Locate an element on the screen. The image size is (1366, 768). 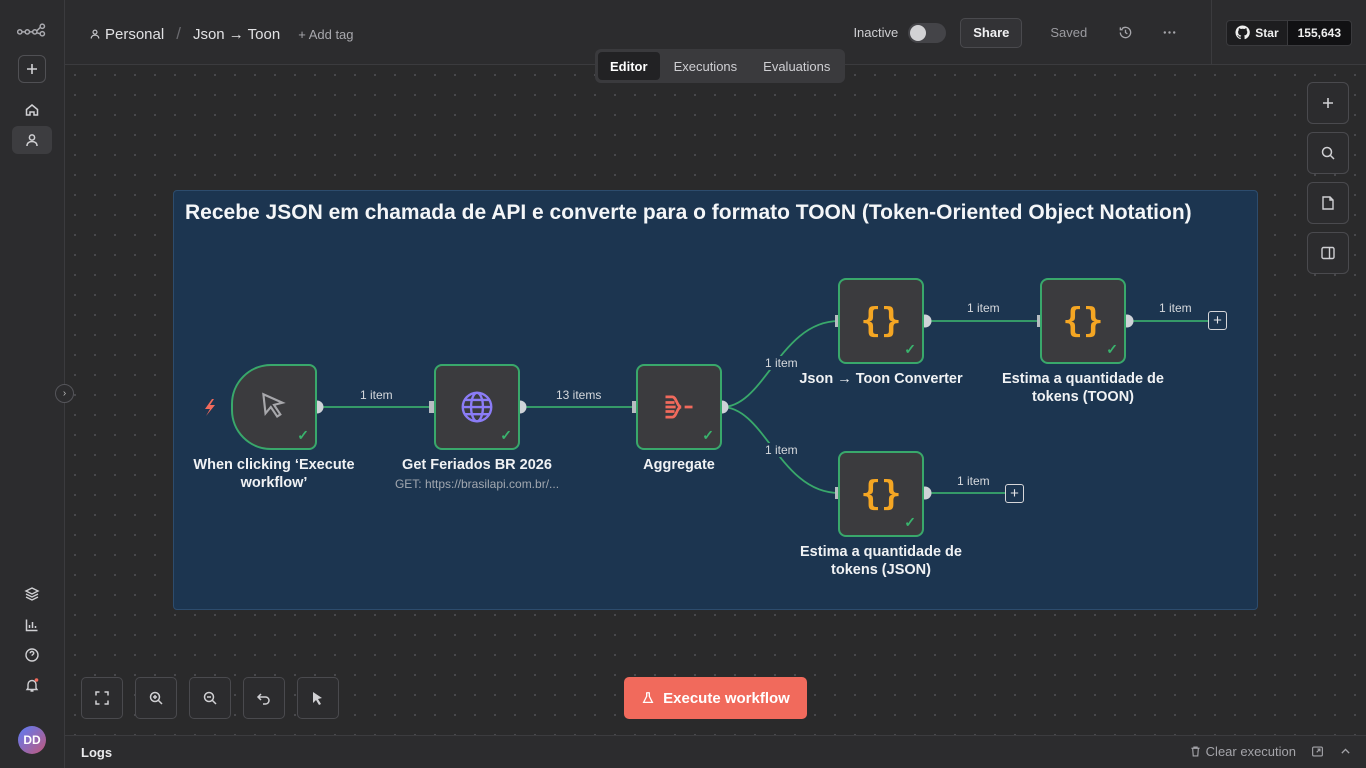
github-star-button: Star is located at coordinates (1257, 32).